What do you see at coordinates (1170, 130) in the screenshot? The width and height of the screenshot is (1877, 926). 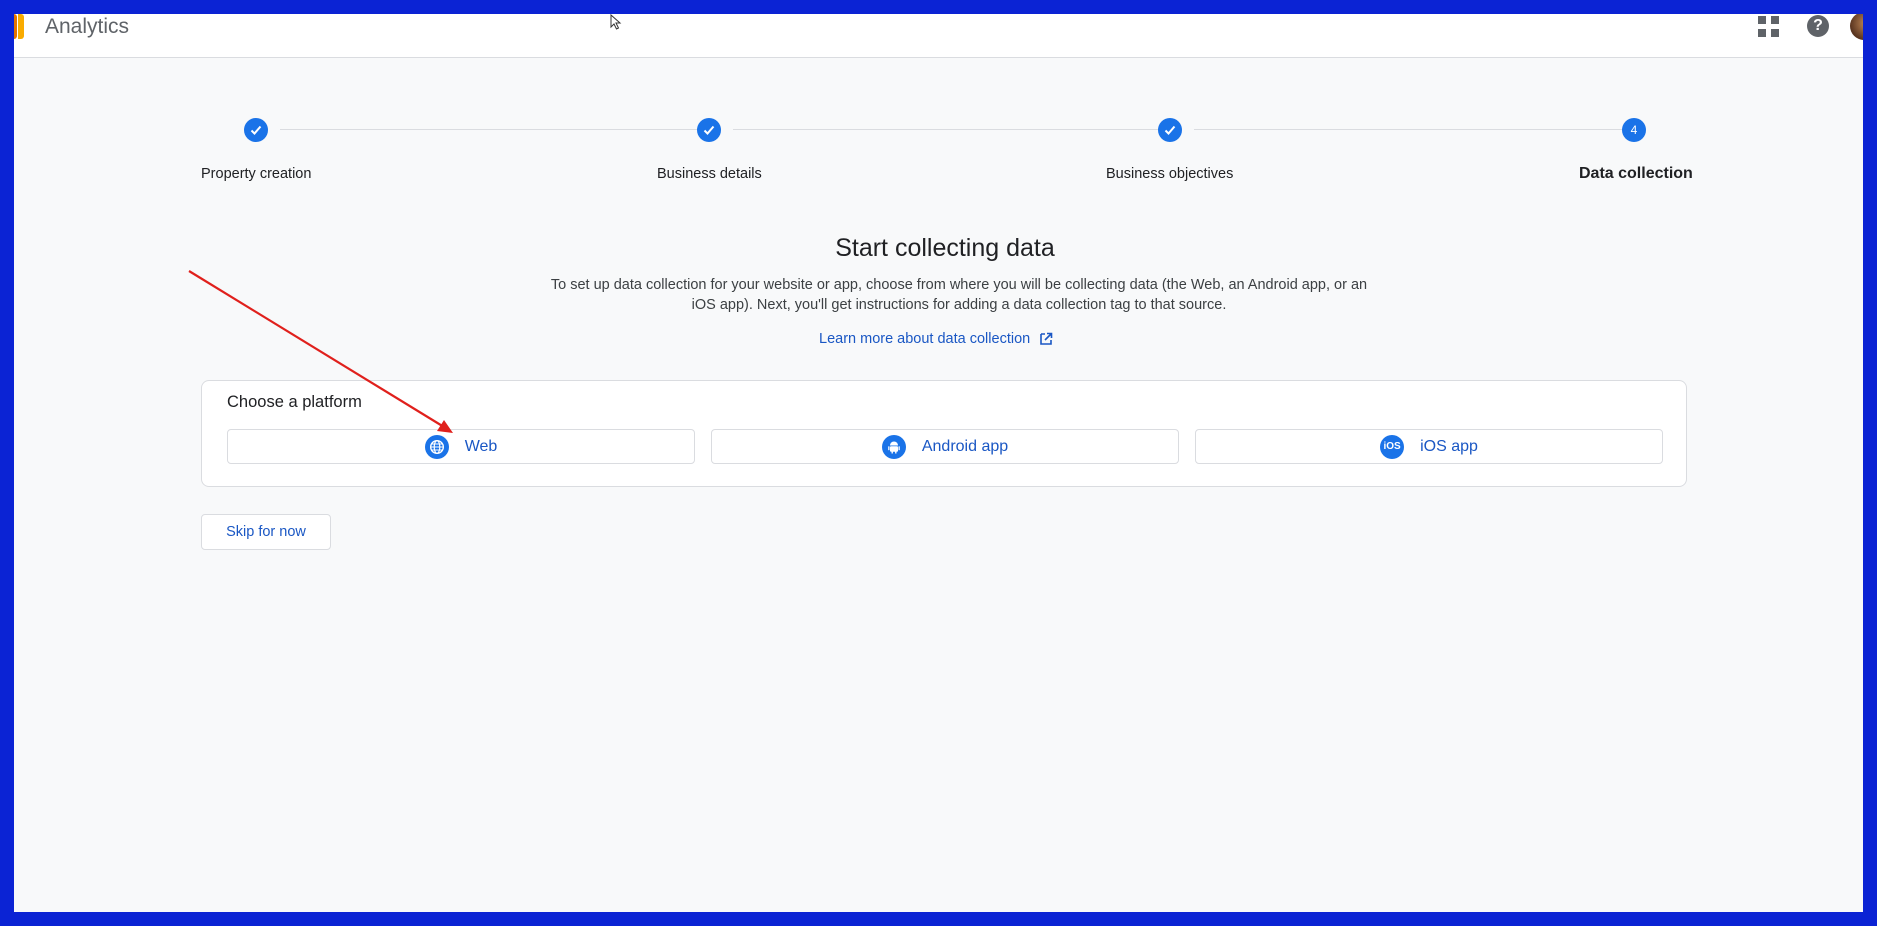 I see `step-3-check-icon` at bounding box center [1170, 130].